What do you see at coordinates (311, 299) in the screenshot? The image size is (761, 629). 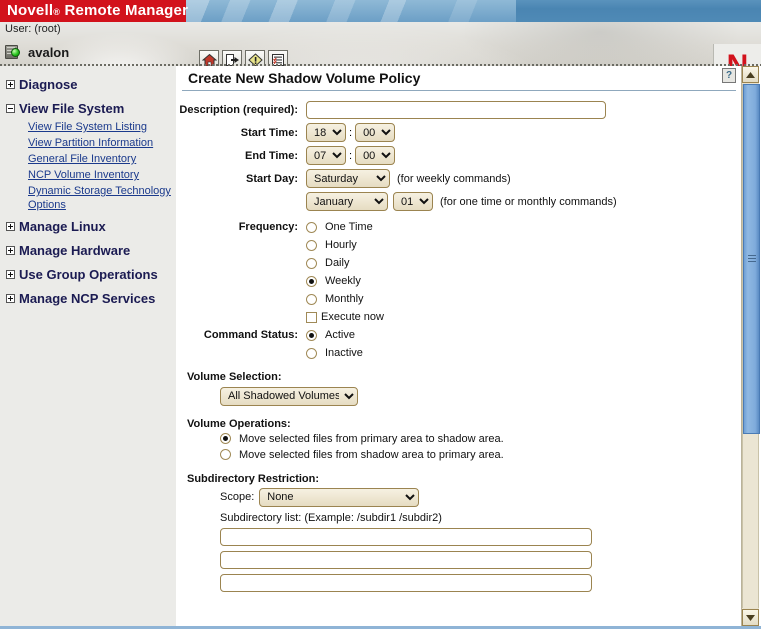 I see `frequency-radio-monthly` at bounding box center [311, 299].